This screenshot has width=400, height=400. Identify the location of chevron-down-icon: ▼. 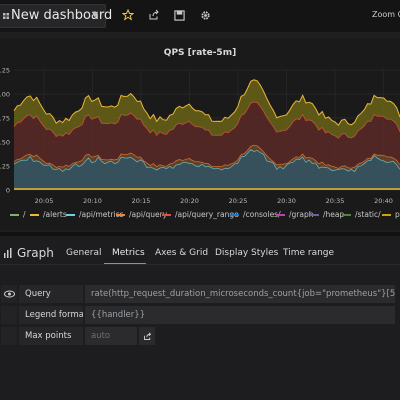
(95, 14).